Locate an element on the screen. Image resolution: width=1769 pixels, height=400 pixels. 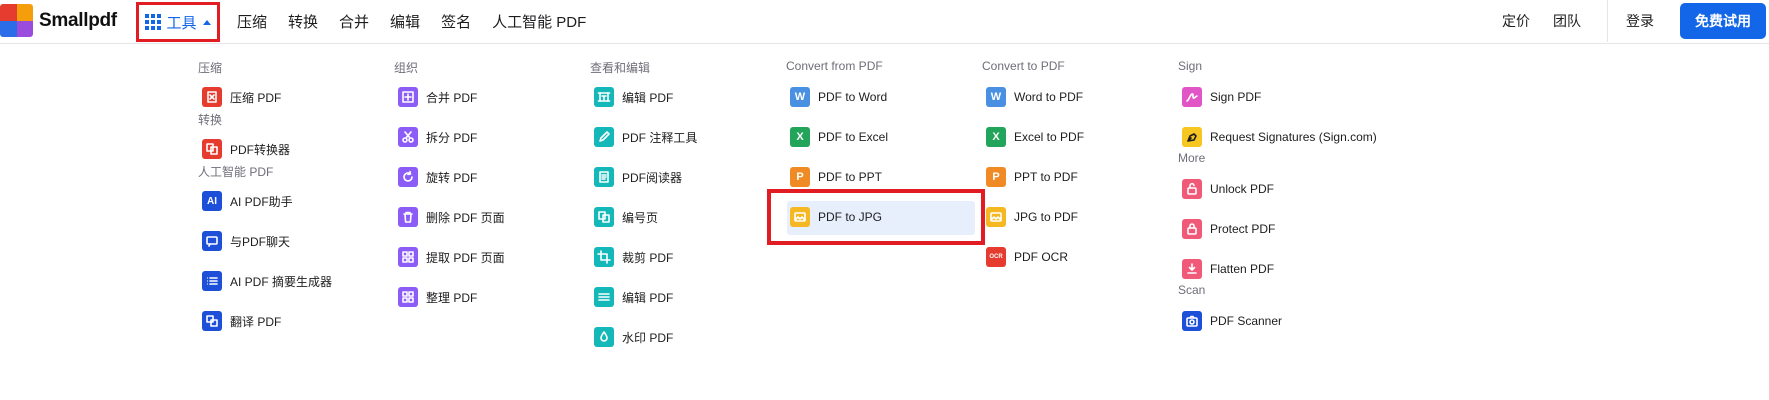
nav-merge: 合并 is located at coordinates (354, 21).